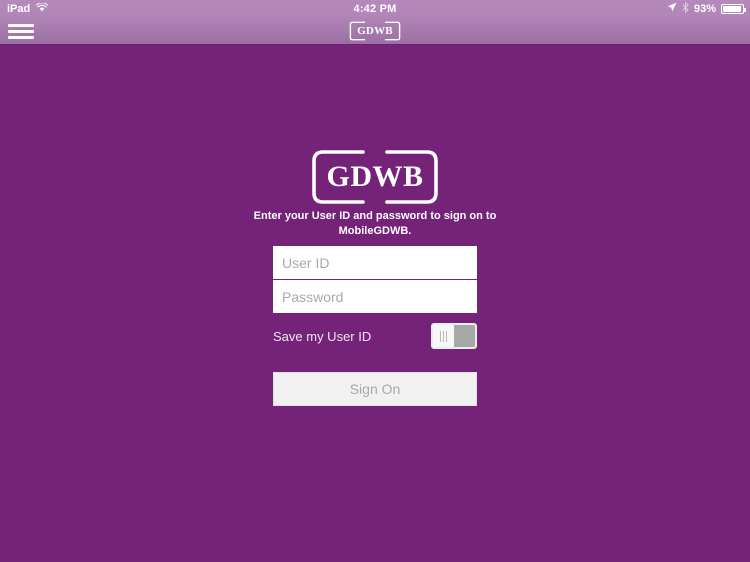 Image resolution: width=750 pixels, height=562 pixels. I want to click on navigation-bar: GDWB, so click(375, 31).